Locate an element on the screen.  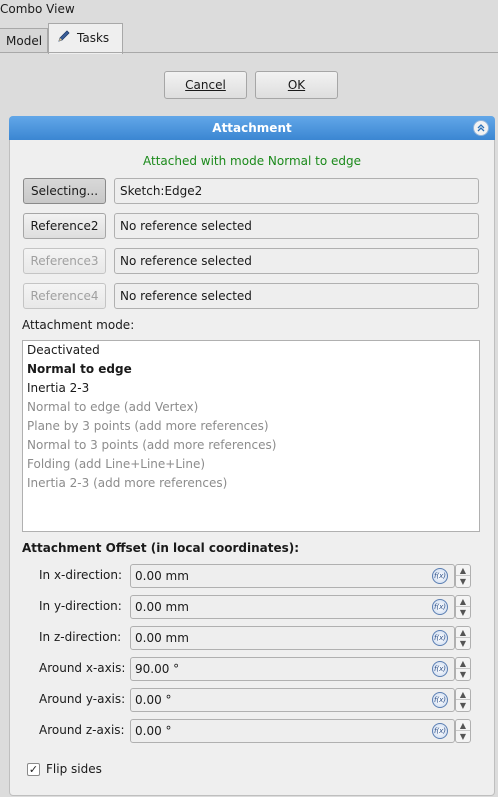
list-item: Plane by 3 points (add more references) is located at coordinates (148, 426).